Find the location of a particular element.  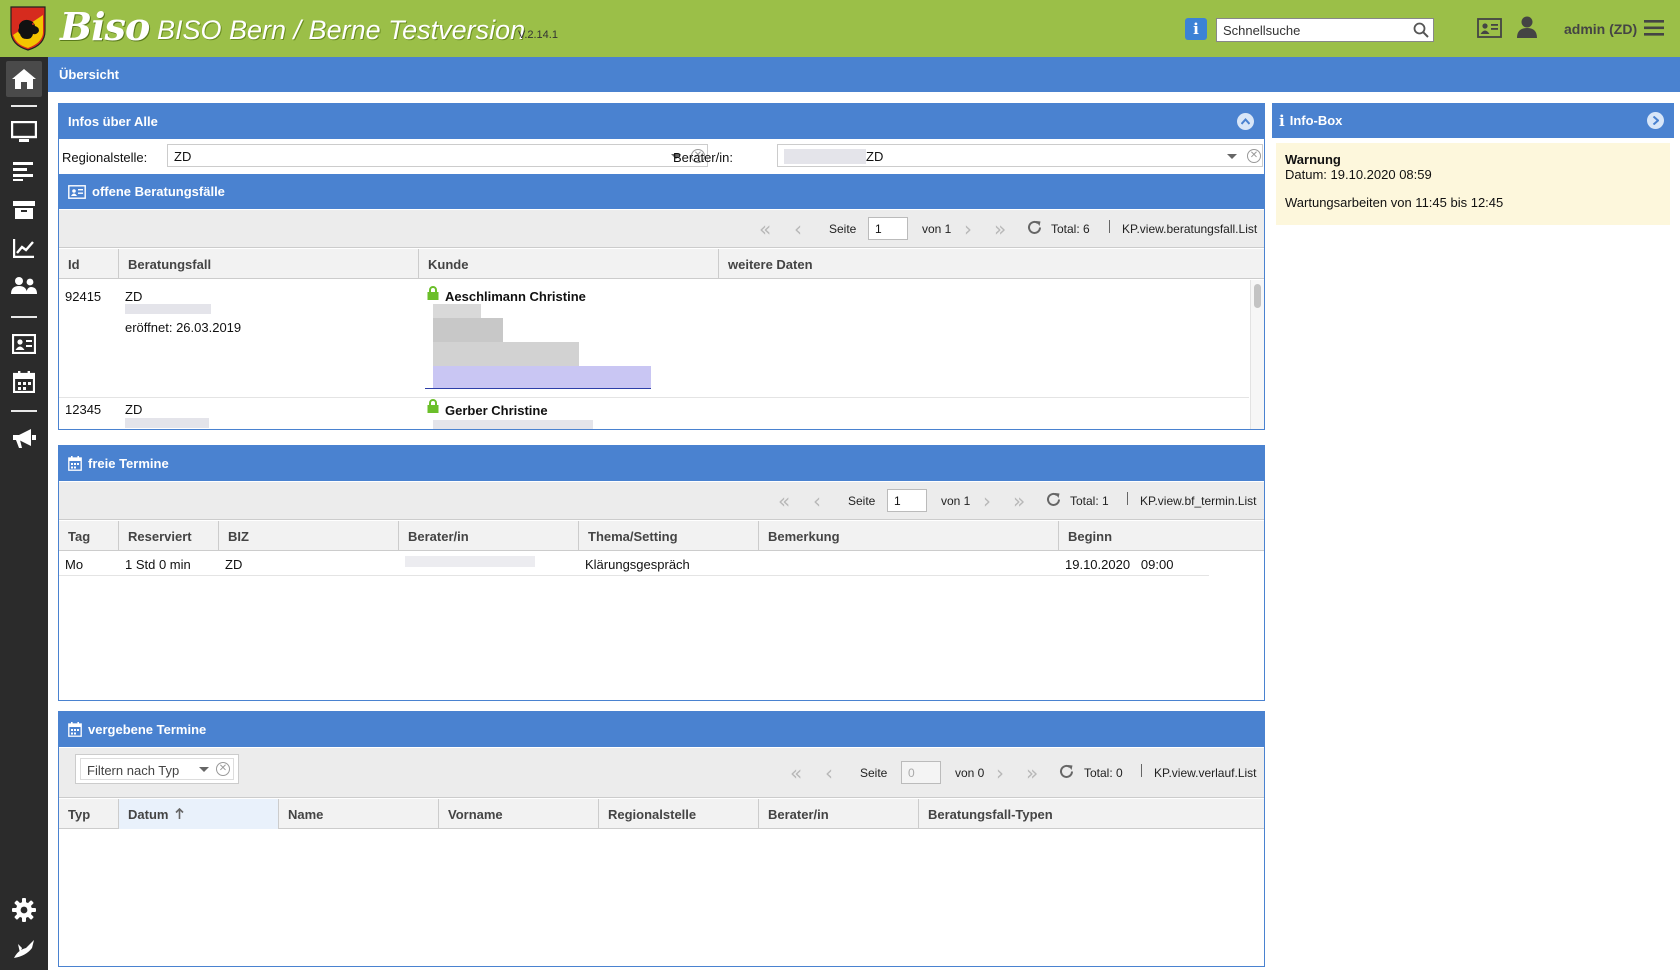

monitor-icon is located at coordinates (24, 131).